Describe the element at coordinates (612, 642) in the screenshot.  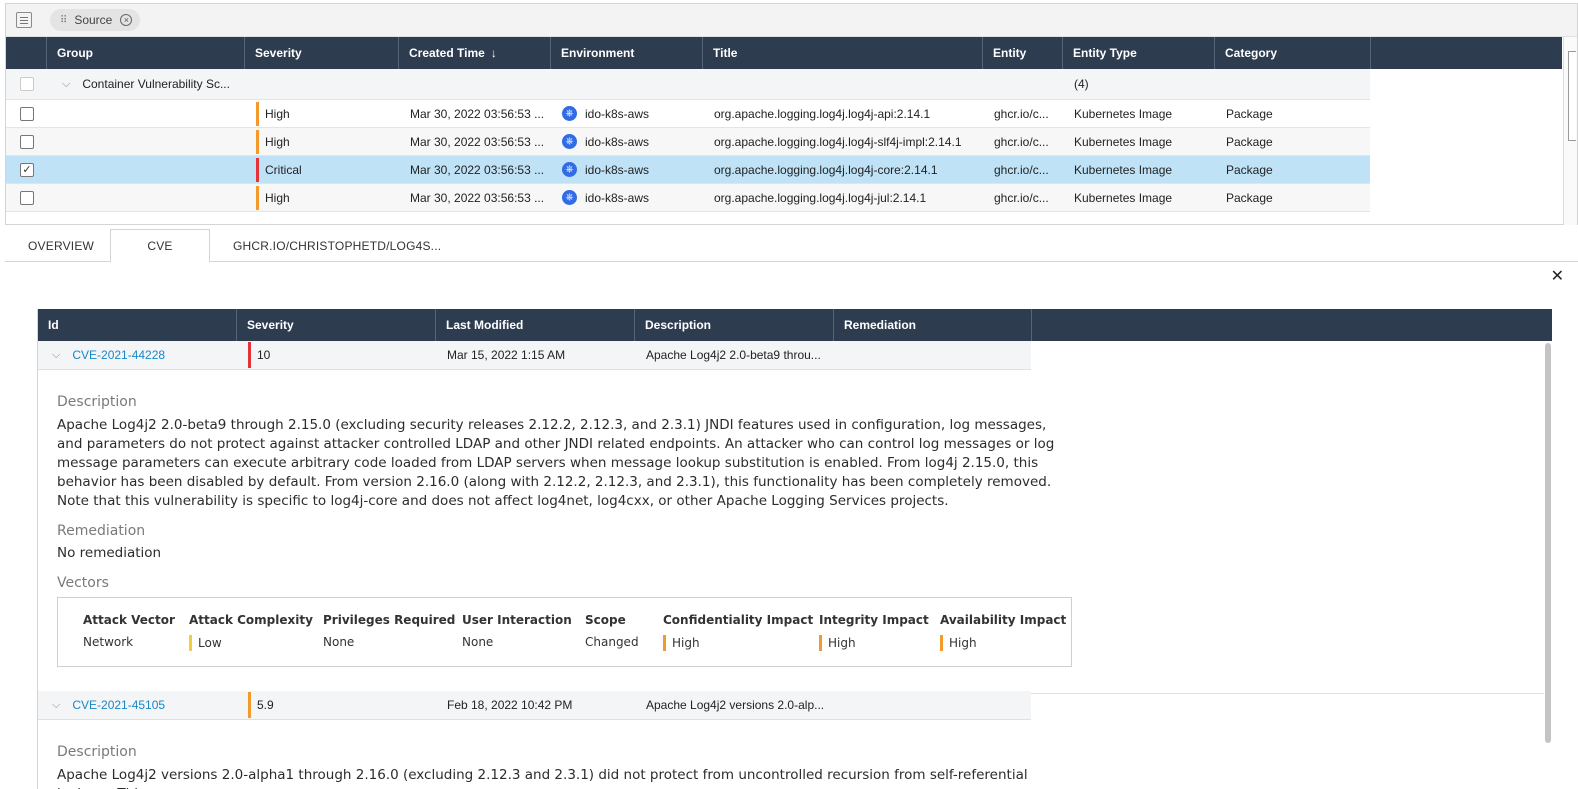
I see `vector-value: Changed` at that location.